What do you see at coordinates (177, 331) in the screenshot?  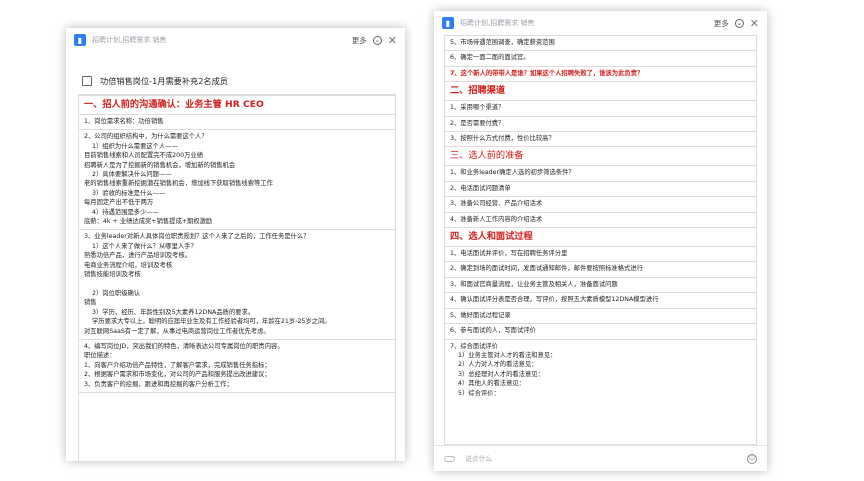 I see `doc-line: 对互联网SaaS有一定了解，从事过电商运营岗位工作者优先考虑。` at bounding box center [177, 331].